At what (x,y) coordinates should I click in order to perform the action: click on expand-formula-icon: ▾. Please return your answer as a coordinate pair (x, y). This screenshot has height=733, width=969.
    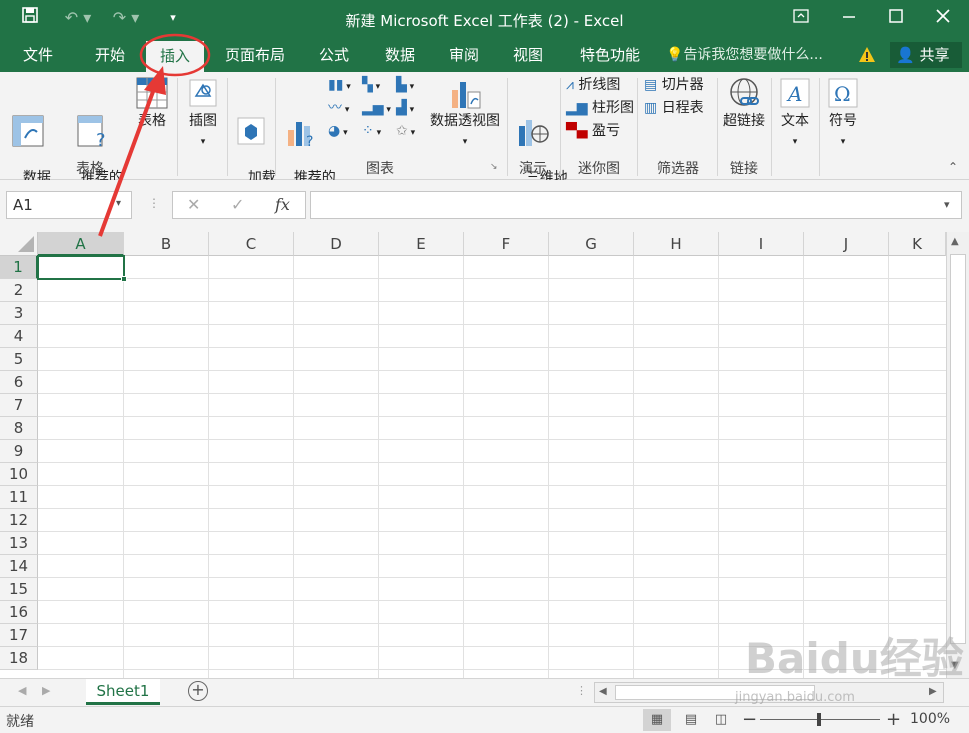
    Looking at the image, I should click on (947, 204).